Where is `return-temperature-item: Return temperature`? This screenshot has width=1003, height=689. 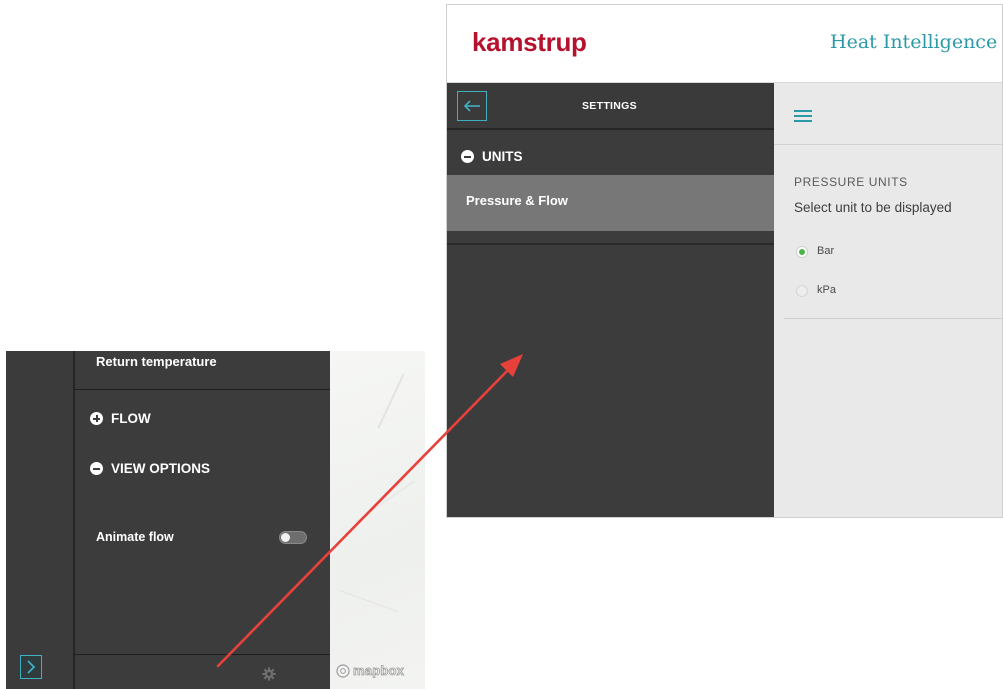
return-temperature-item: Return temperature is located at coordinates (156, 361).